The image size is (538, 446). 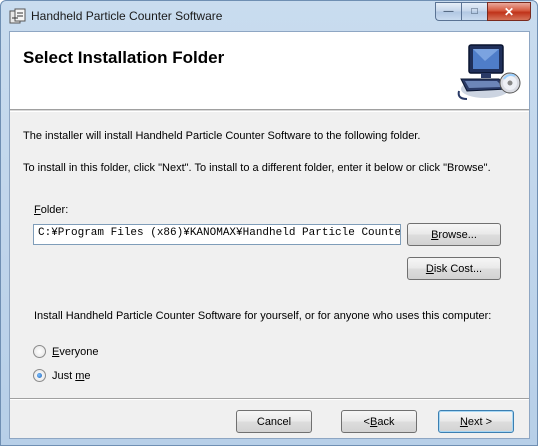 What do you see at coordinates (269, 111) in the screenshot?
I see `banner-divider` at bounding box center [269, 111].